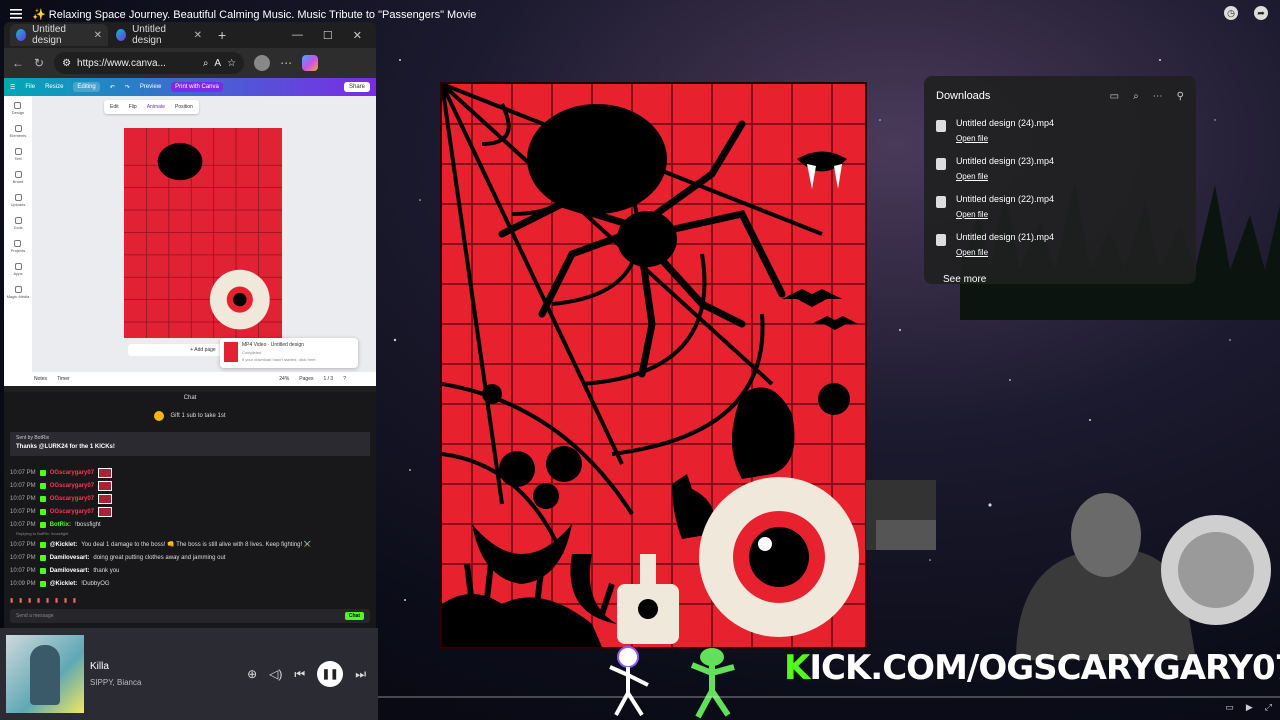 This screenshot has height=720, width=1280. Describe the element at coordinates (112, 87) in the screenshot. I see `undo-icon: ↶` at that location.